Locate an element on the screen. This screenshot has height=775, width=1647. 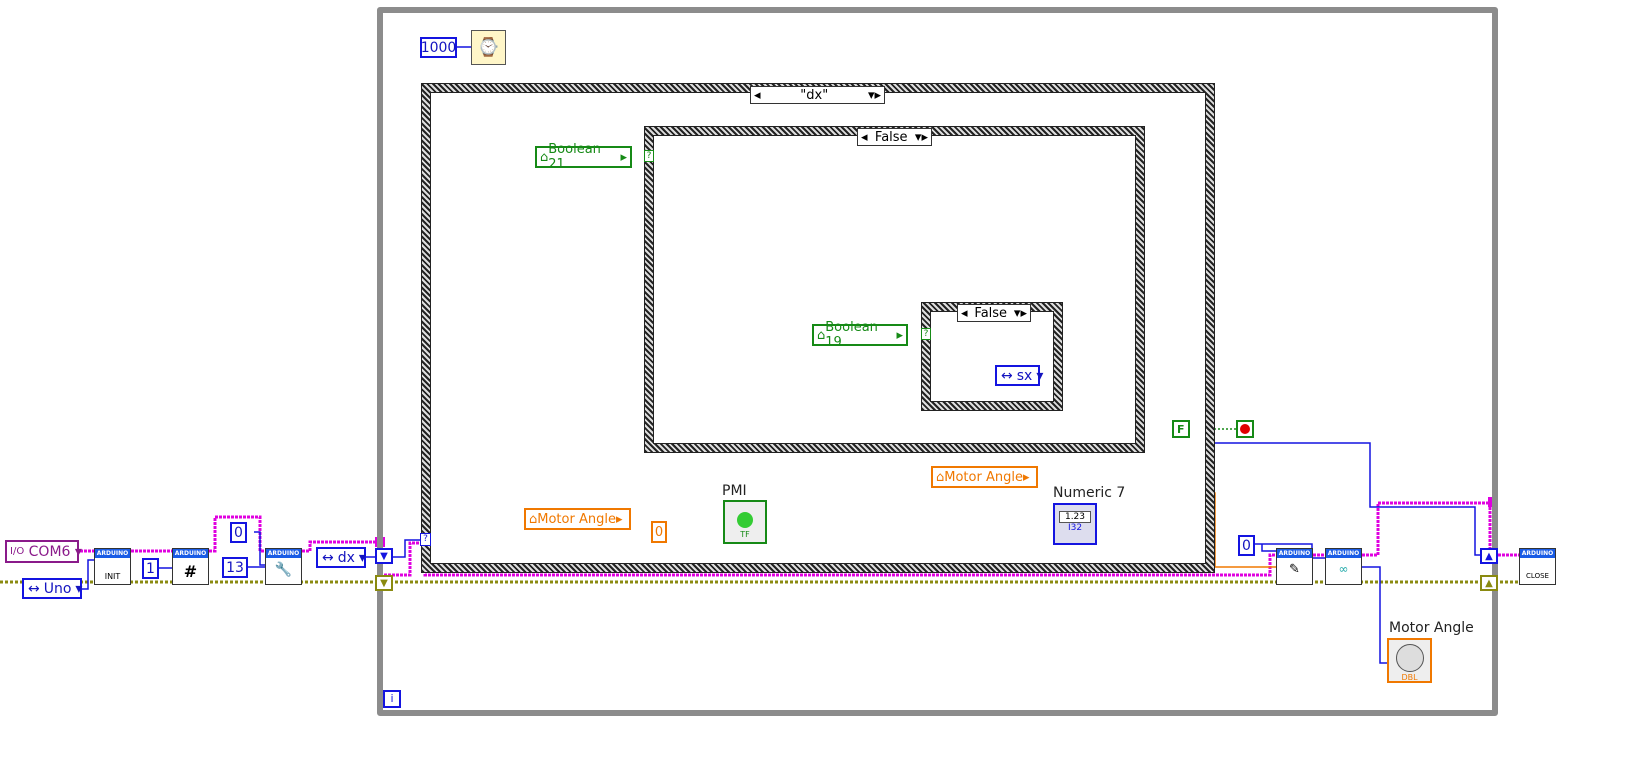
right-const-0: 0 is located at coordinates (1246, 545).